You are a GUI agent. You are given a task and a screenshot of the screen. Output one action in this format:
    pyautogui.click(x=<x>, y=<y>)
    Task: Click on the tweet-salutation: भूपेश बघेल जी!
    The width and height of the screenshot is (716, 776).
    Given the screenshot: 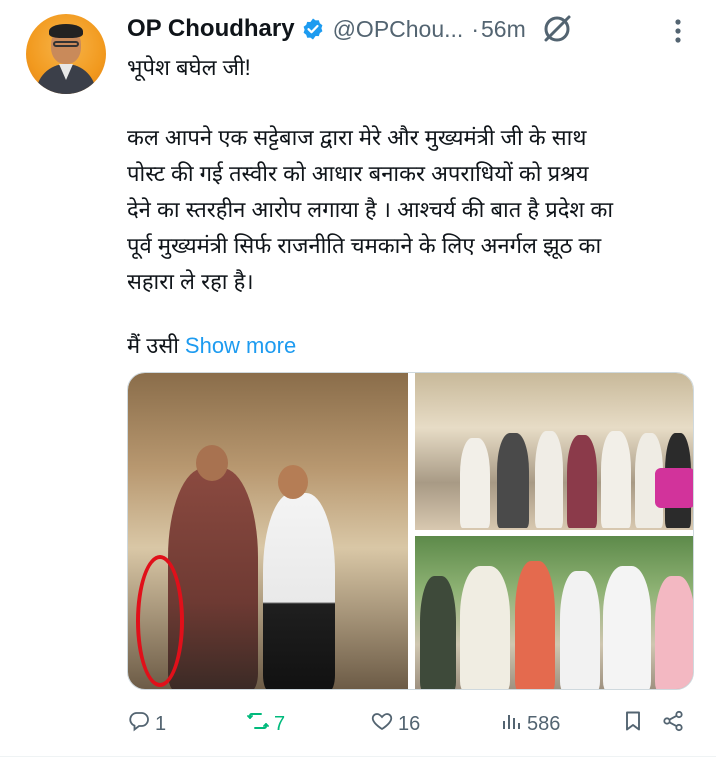 What is the action you would take?
    pyautogui.click(x=189, y=67)
    